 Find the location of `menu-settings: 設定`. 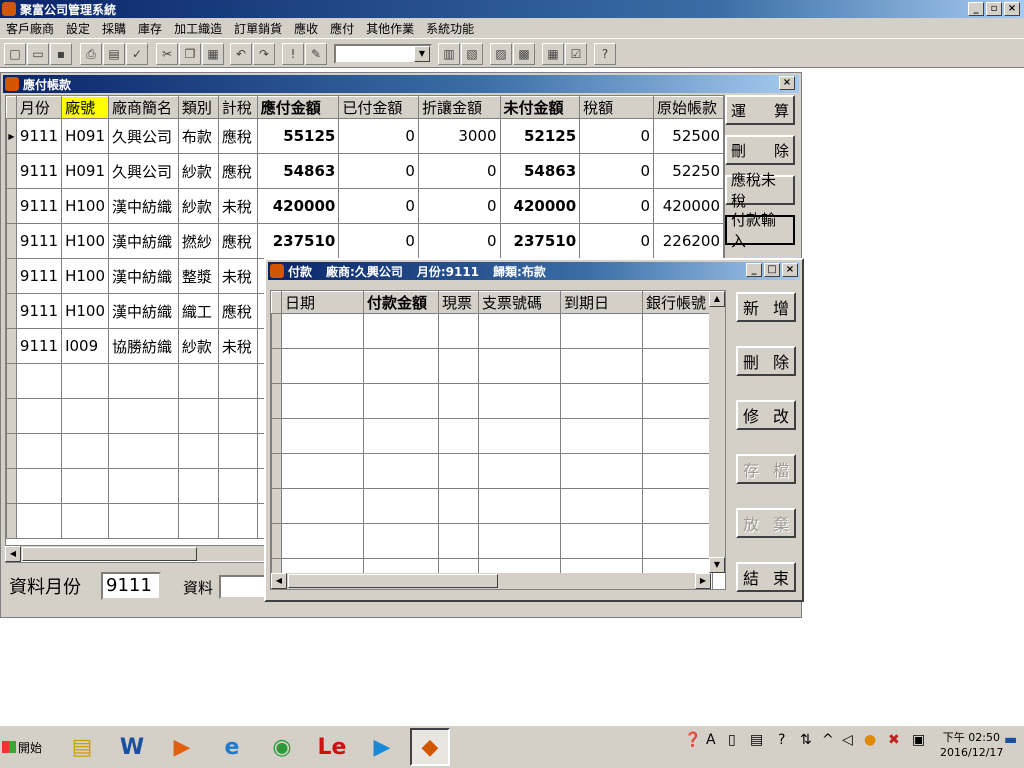

menu-settings: 設定 is located at coordinates (78, 28).